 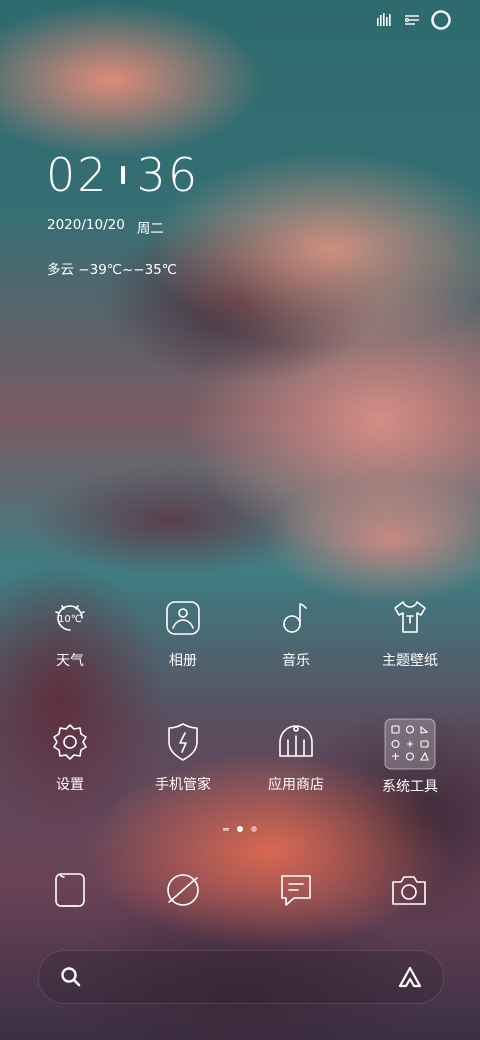 What do you see at coordinates (295, 618) in the screenshot?
I see `music-icon` at bounding box center [295, 618].